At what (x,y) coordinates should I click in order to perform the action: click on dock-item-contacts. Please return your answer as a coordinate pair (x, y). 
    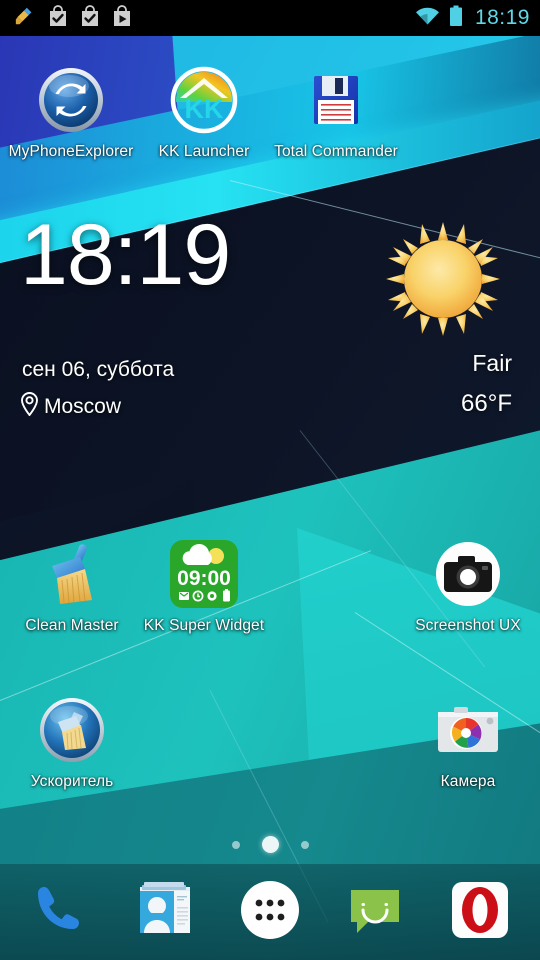
    Looking at the image, I should click on (165, 912).